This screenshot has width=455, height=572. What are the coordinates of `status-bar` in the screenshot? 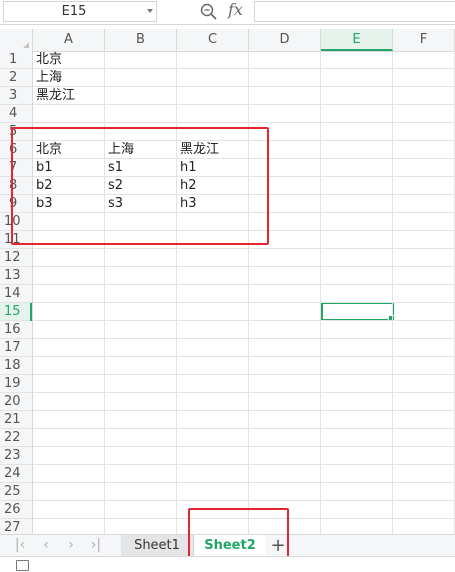 It's located at (227, 564).